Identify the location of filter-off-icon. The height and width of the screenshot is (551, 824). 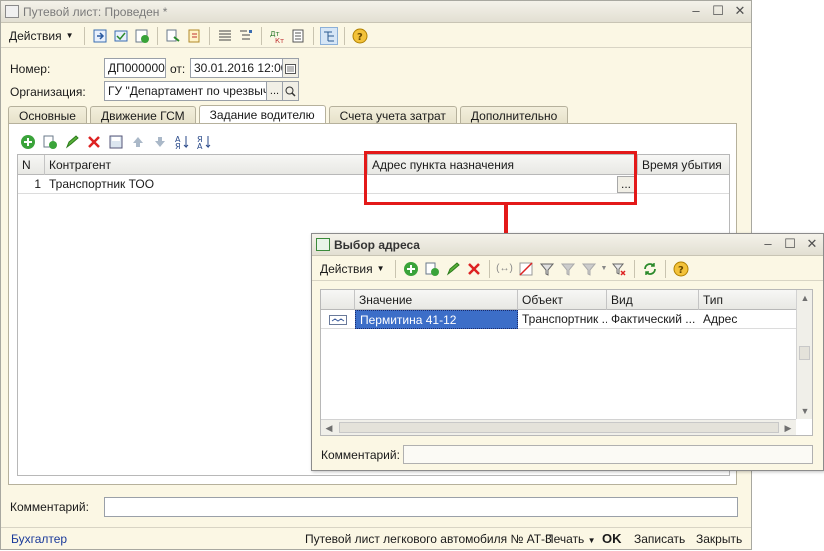
(526, 269).